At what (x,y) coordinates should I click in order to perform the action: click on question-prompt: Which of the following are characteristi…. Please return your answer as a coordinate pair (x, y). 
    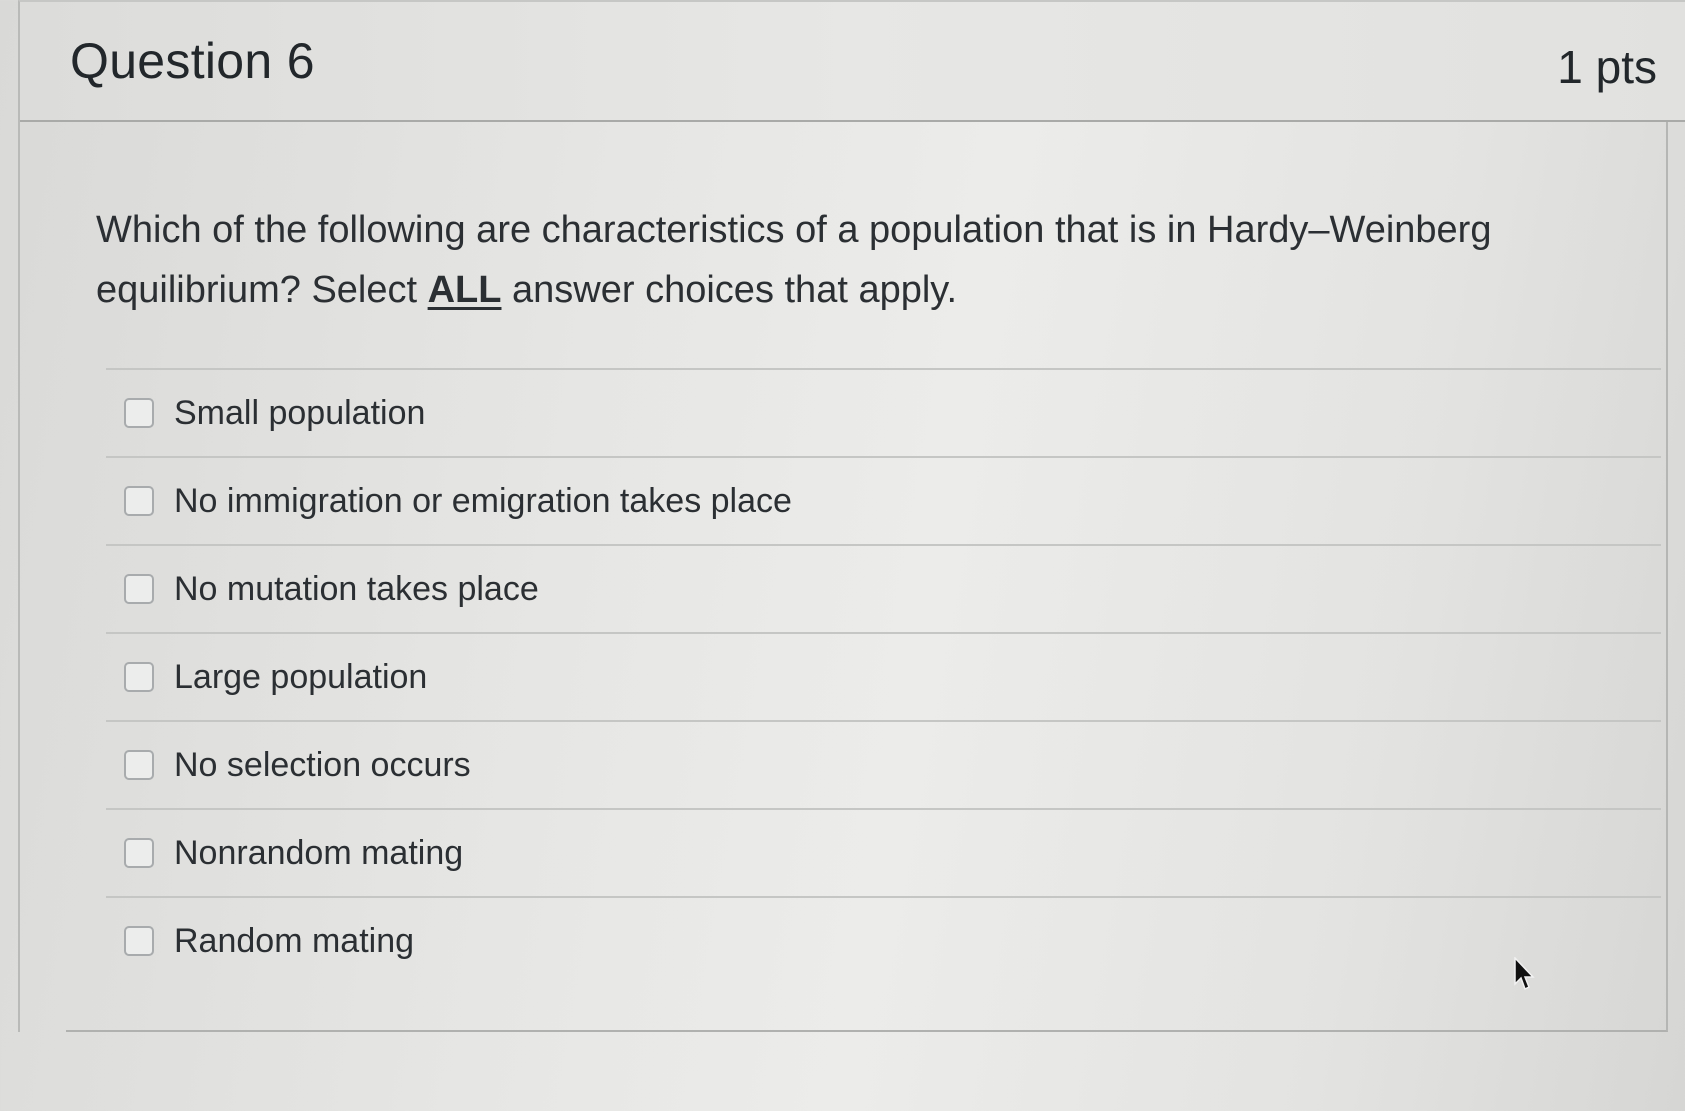
    Looking at the image, I should click on (836, 260).